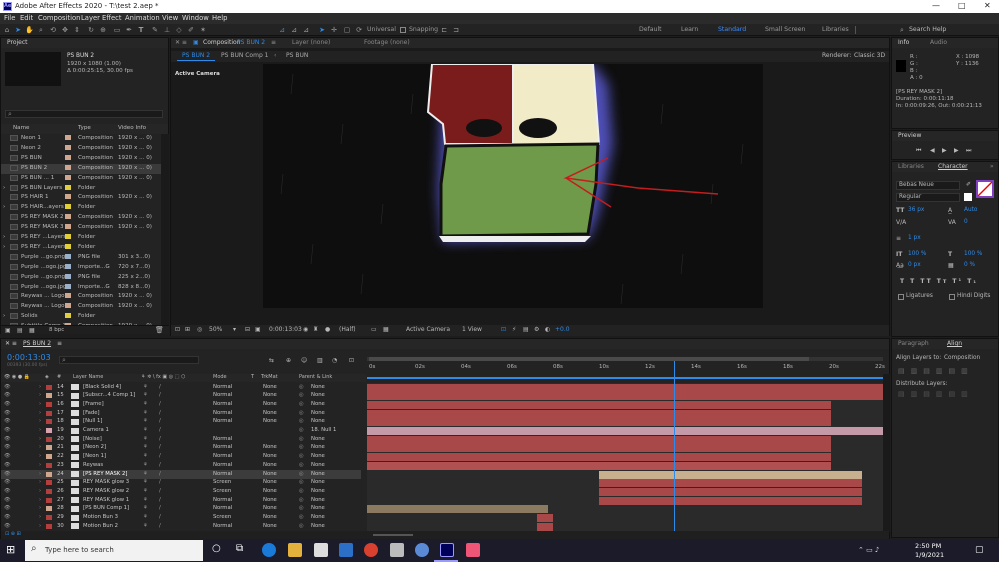 This screenshot has height=562, width=999. Describe the element at coordinates (100, 517) in the screenshot. I see `layer-name: Motion Bun 3` at that location.